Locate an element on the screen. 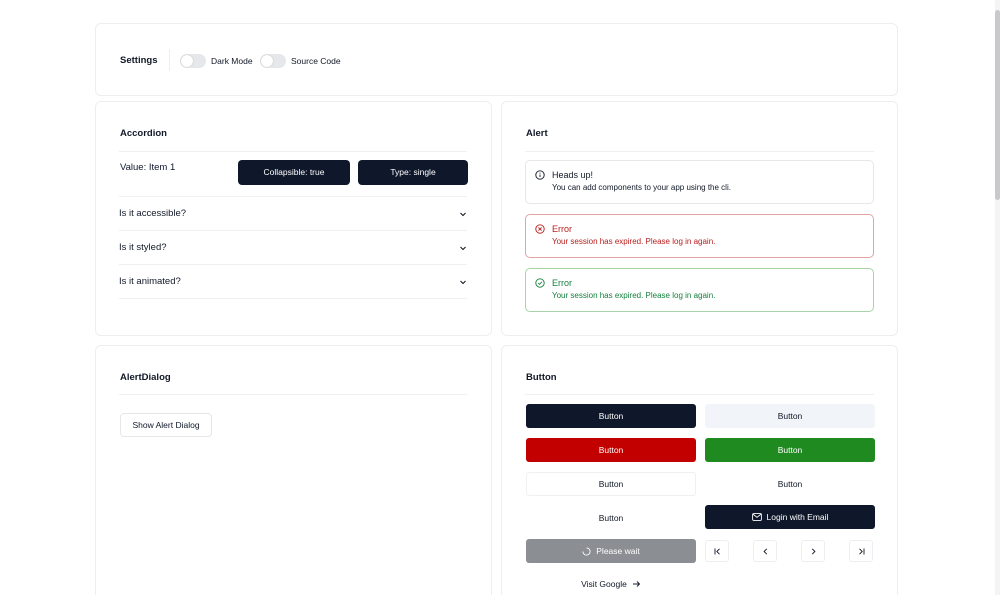 The width and height of the screenshot is (1000, 595). ghost-button-label: Button is located at coordinates (790, 484).